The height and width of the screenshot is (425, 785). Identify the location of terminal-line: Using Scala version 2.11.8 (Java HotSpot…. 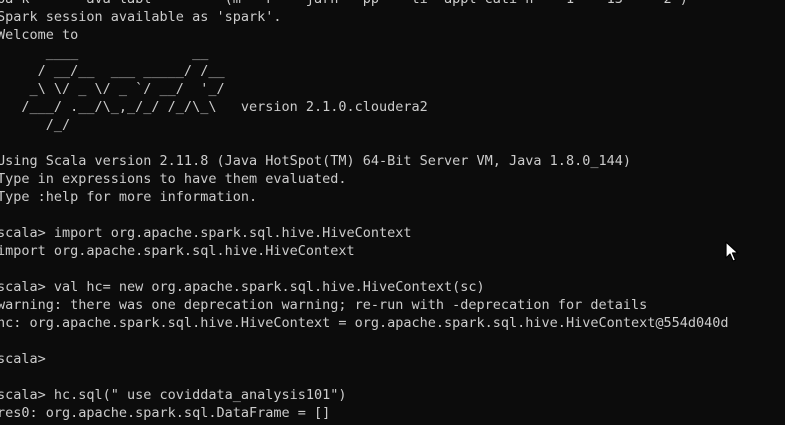
(315, 161).